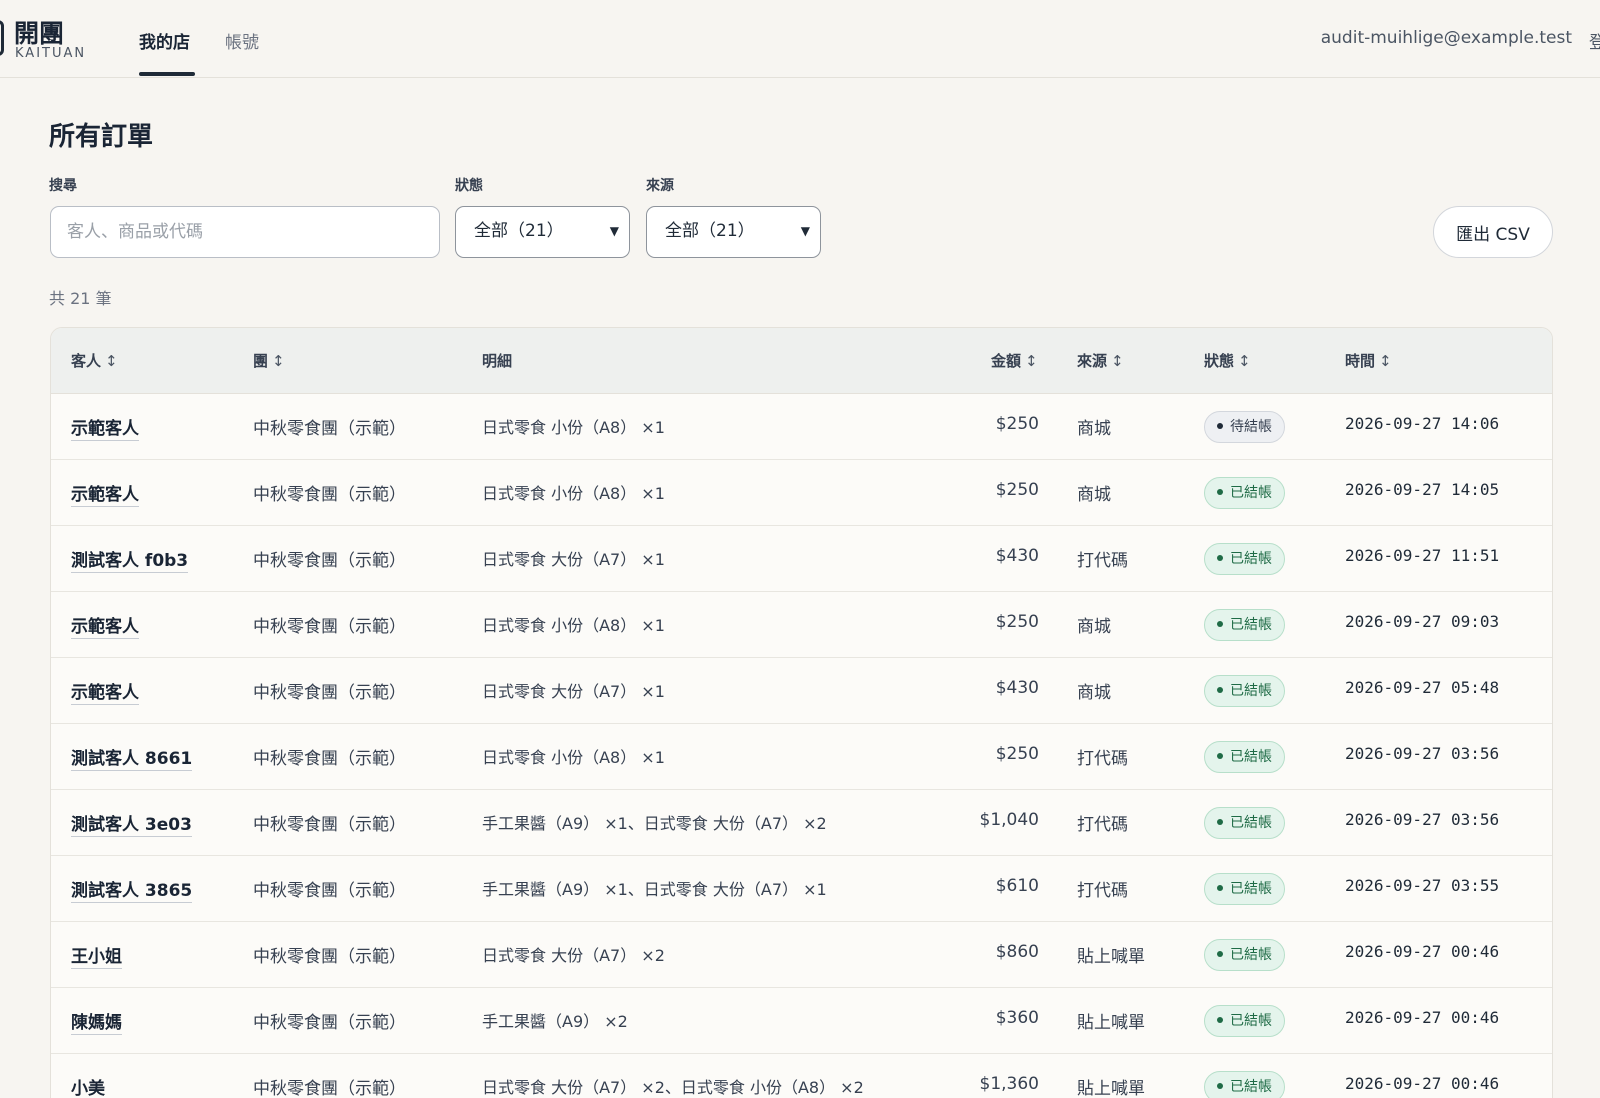 The width and height of the screenshot is (1600, 1098). I want to click on search-input, so click(245, 232).